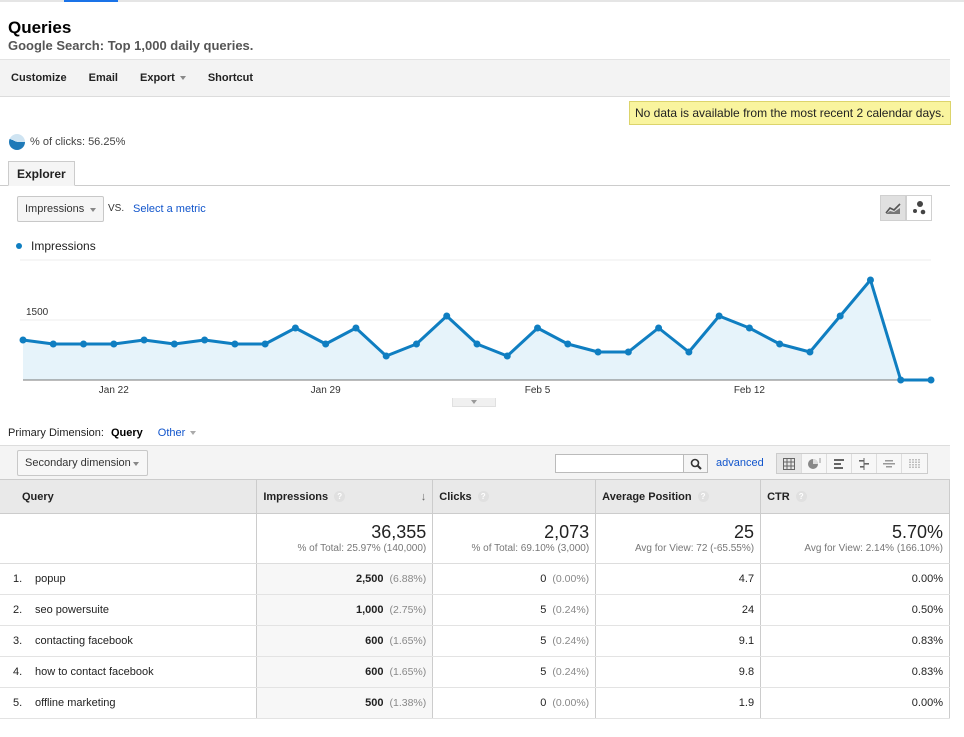 Image resolution: width=964 pixels, height=737 pixels. What do you see at coordinates (893, 208) in the screenshot?
I see `line-chart-button` at bounding box center [893, 208].